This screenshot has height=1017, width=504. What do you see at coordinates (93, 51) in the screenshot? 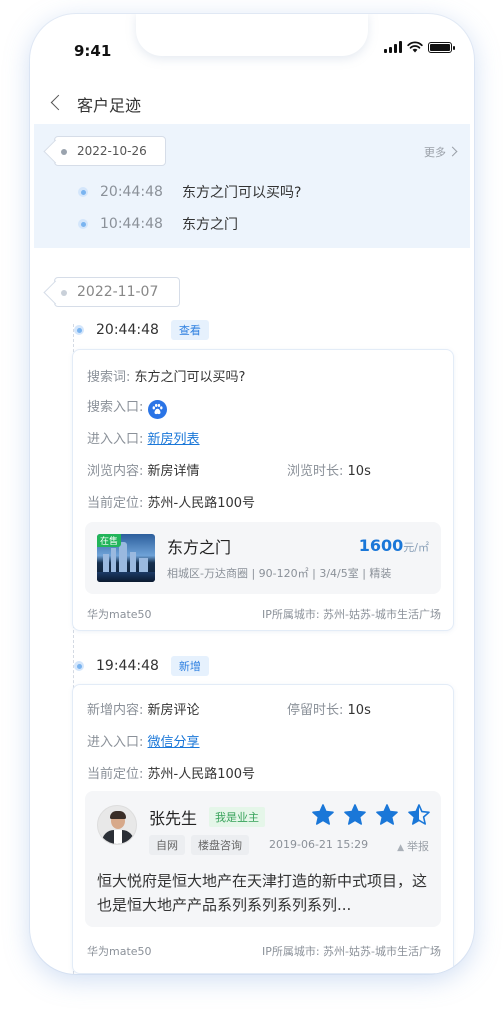
I see `status-time: 9:41` at bounding box center [93, 51].